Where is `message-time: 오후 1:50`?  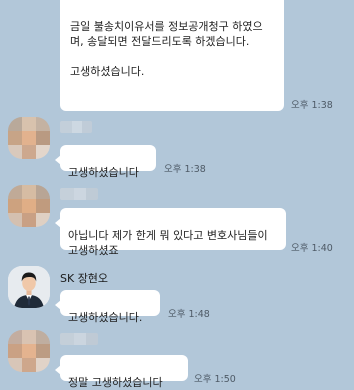
message-time: 오후 1:50 is located at coordinates (215, 379).